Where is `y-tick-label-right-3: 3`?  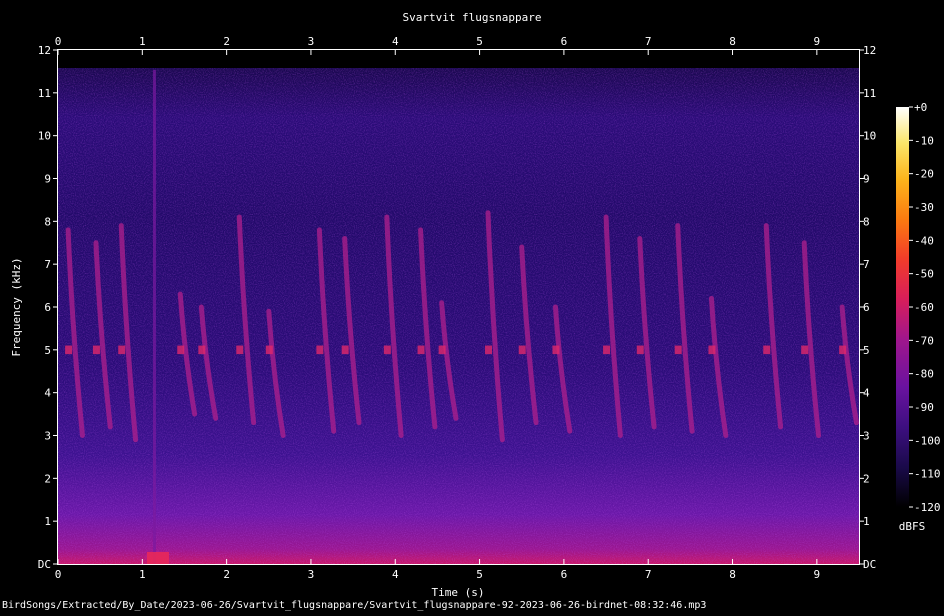
y-tick-label-right-3: 3 is located at coordinates (866, 436).